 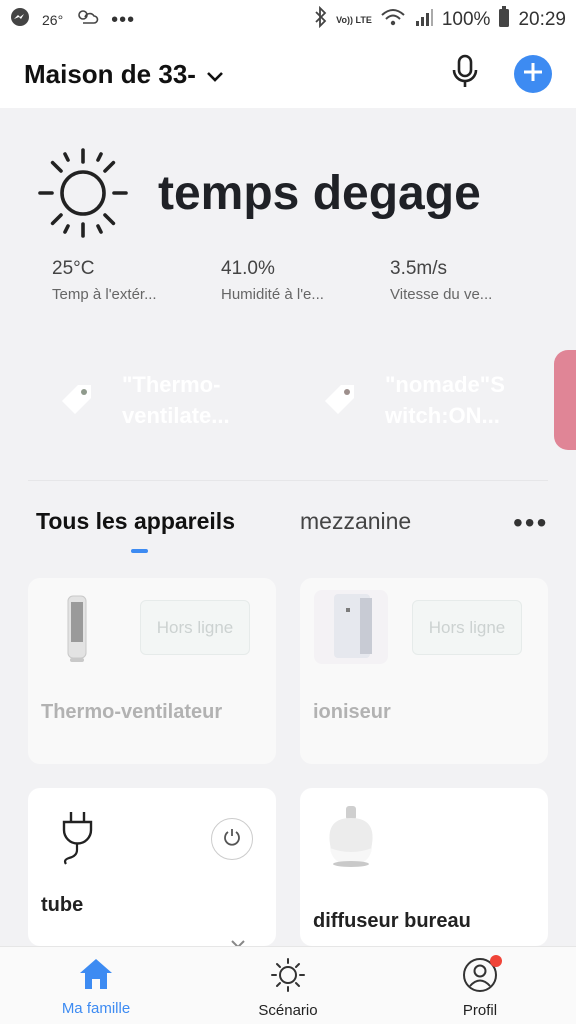 What do you see at coordinates (351, 629) in the screenshot?
I see `air-purifier-icon` at bounding box center [351, 629].